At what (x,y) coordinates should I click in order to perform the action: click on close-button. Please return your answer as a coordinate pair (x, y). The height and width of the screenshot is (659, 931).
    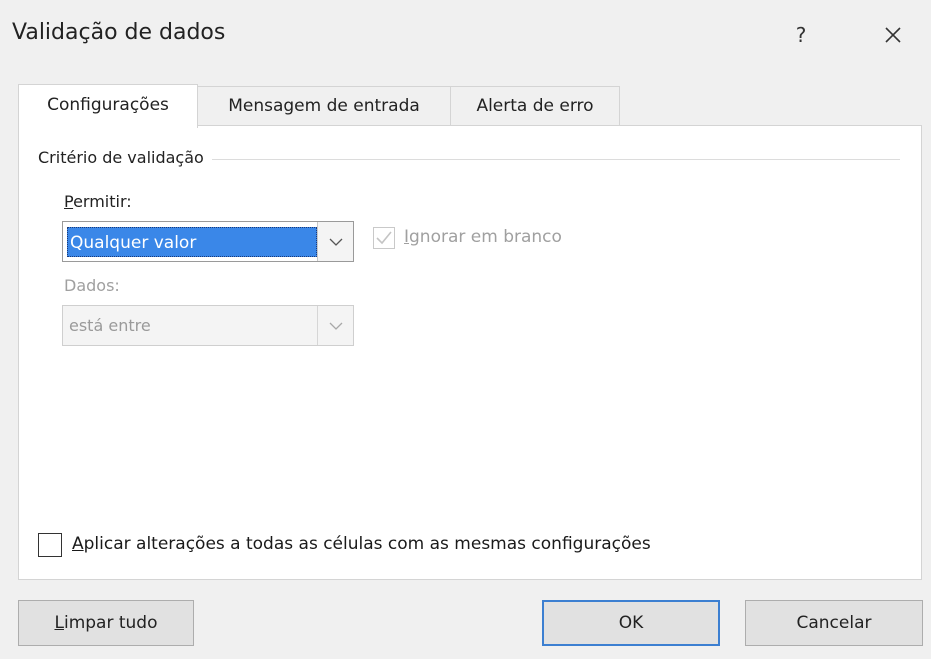
    Looking at the image, I should click on (893, 35).